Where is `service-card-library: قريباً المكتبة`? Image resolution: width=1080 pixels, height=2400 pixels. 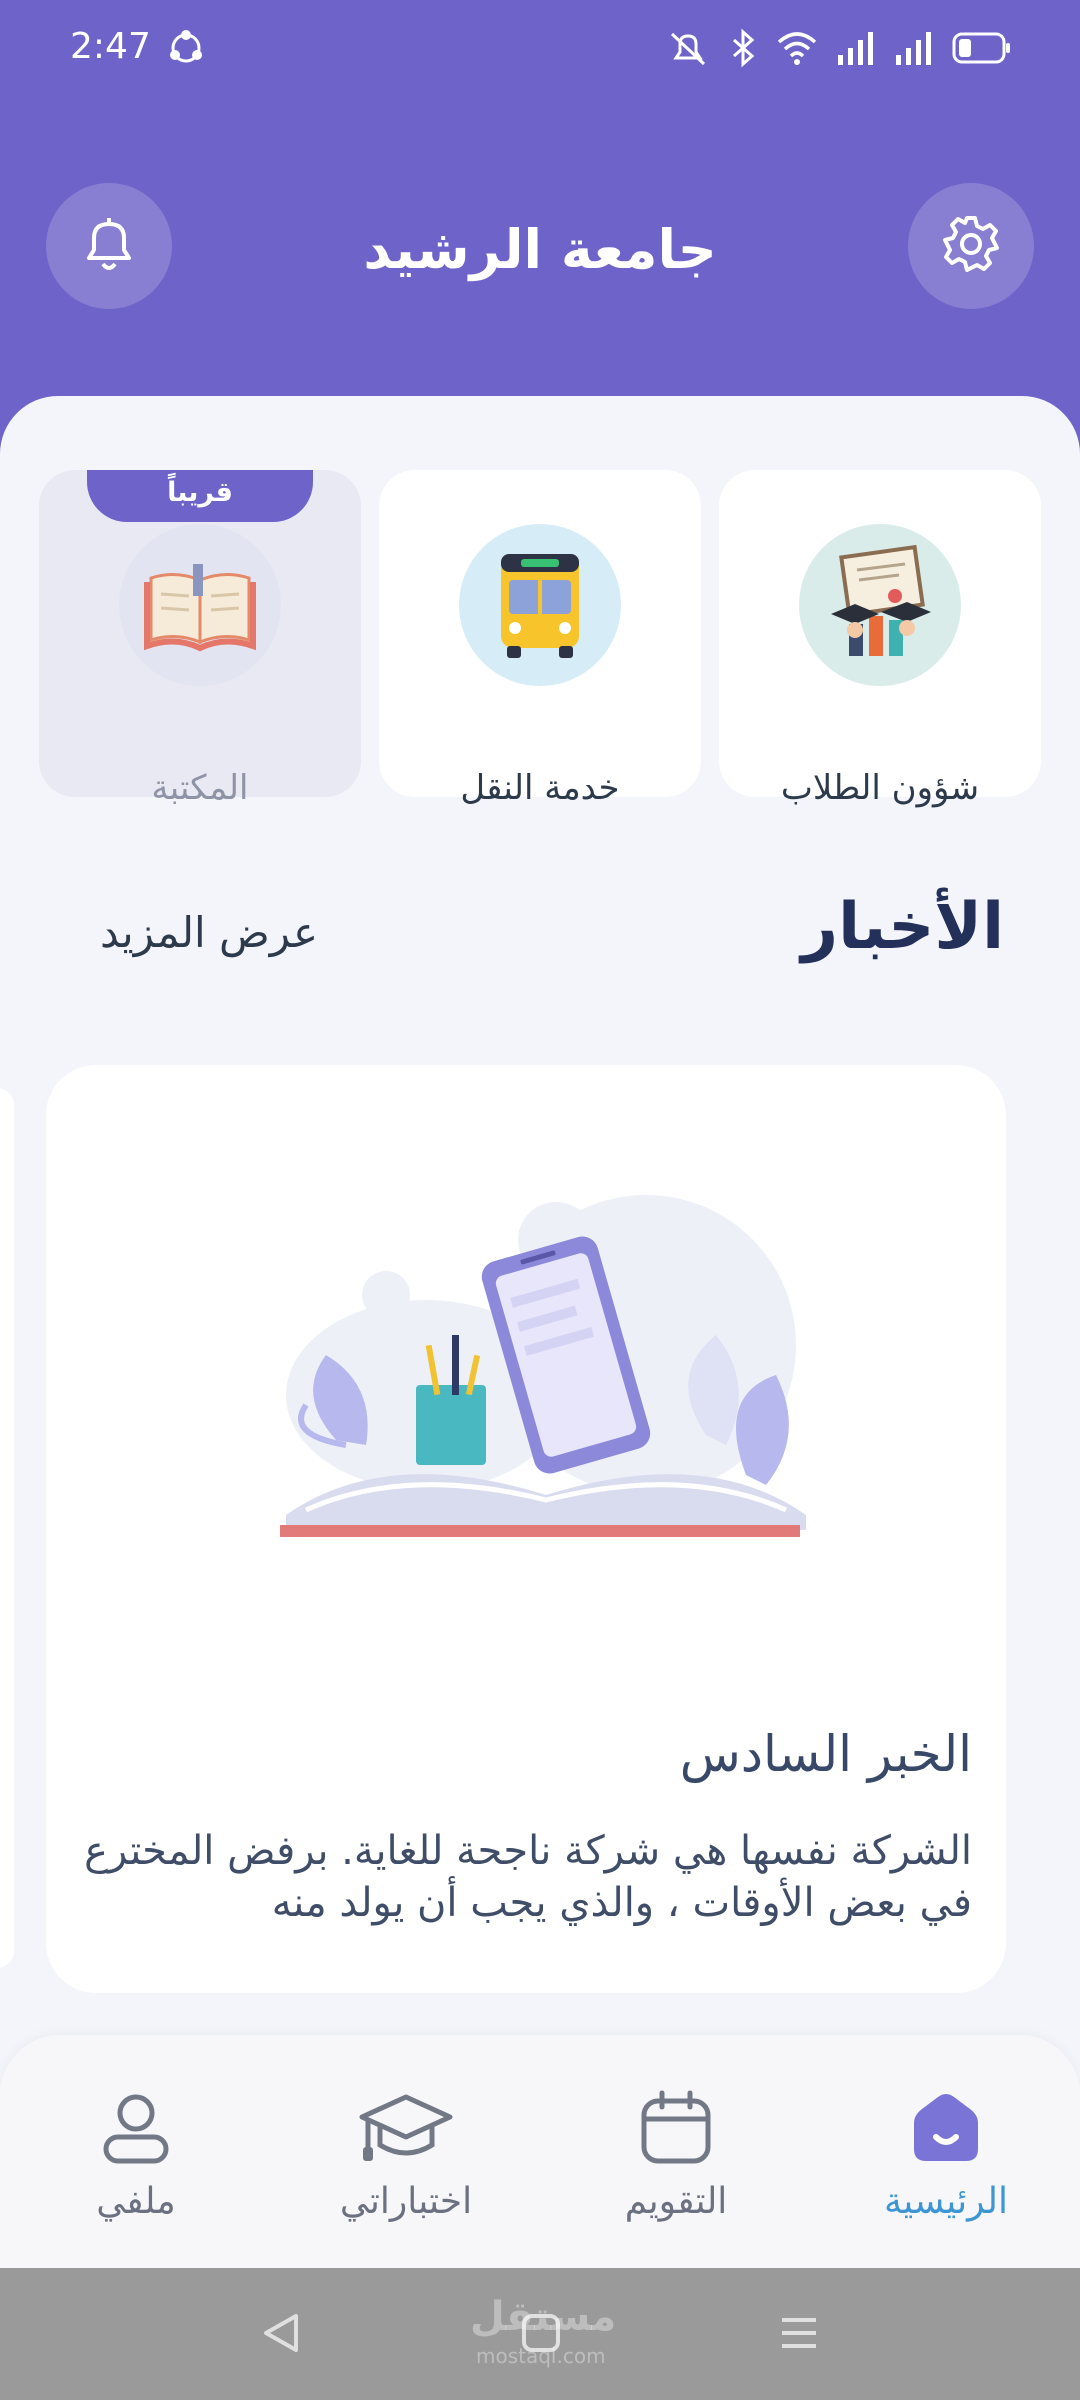 service-card-library: قريباً المكتبة is located at coordinates (200, 639).